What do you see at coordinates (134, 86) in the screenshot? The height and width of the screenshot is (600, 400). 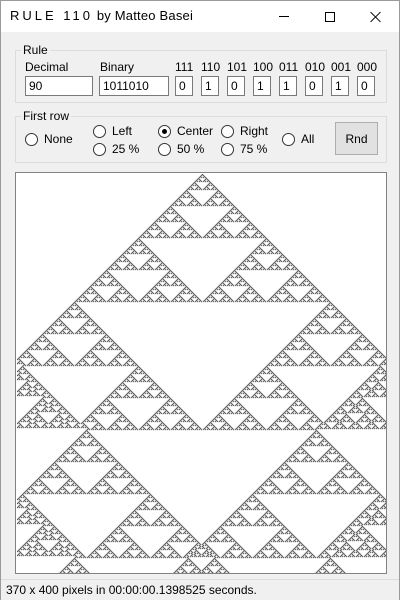 I see `binary-input: 1011010` at bounding box center [134, 86].